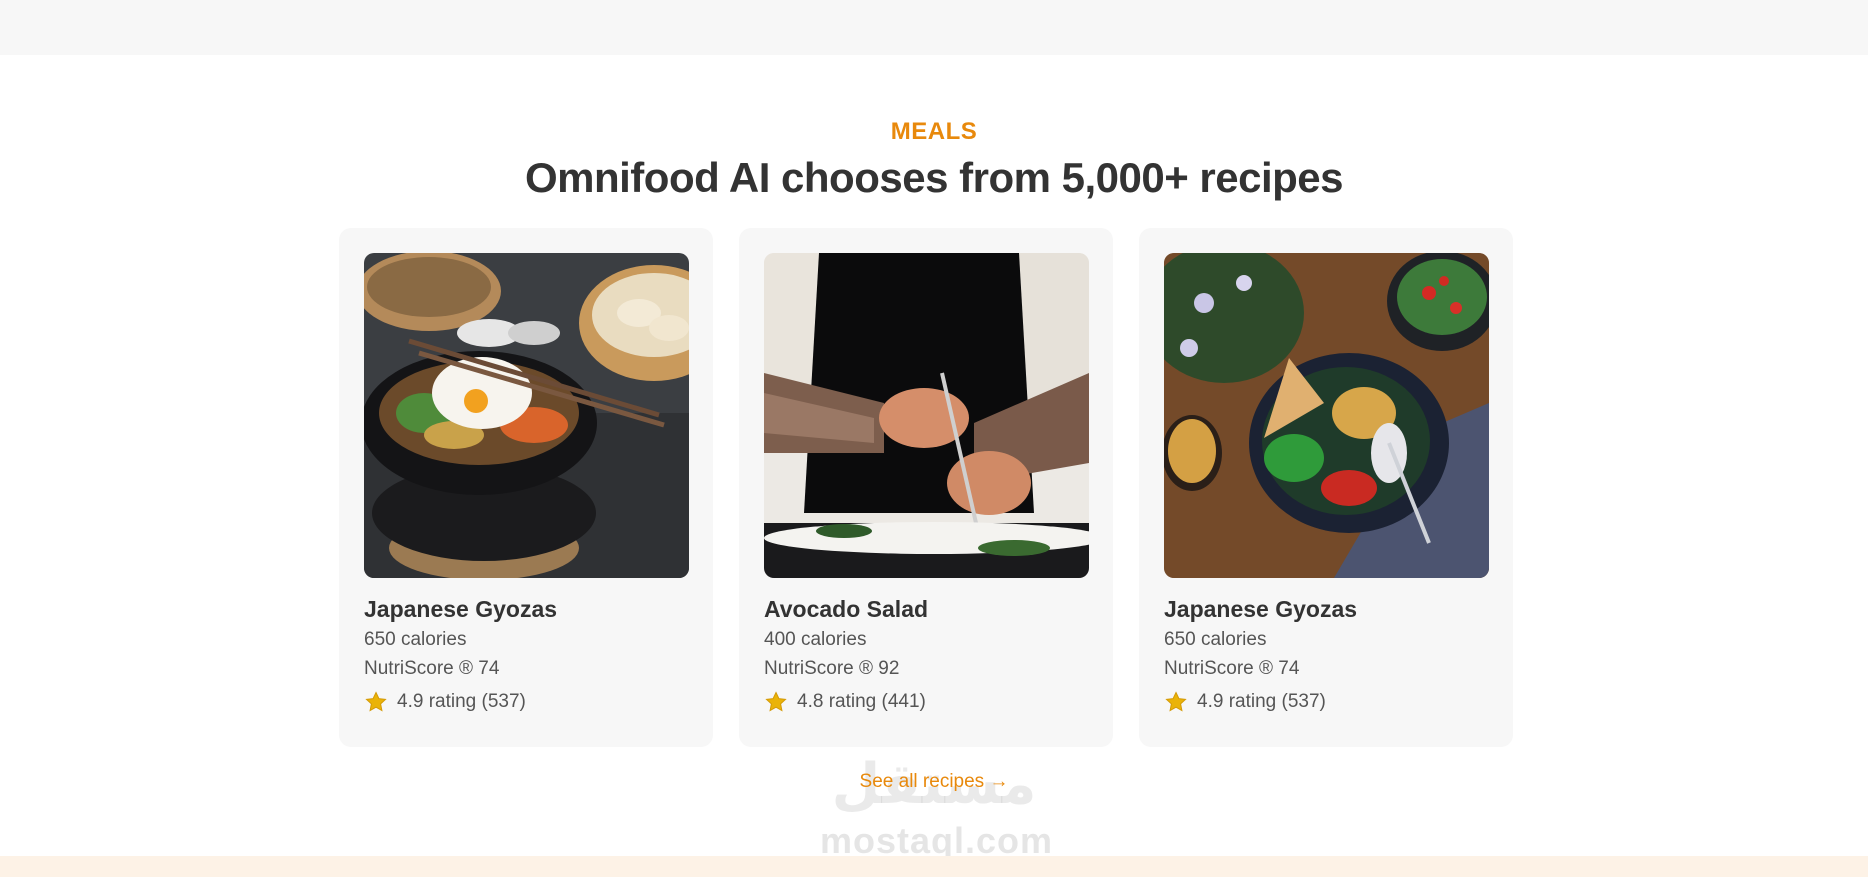  I want to click on meal-photo-gyozas, so click(526, 415).